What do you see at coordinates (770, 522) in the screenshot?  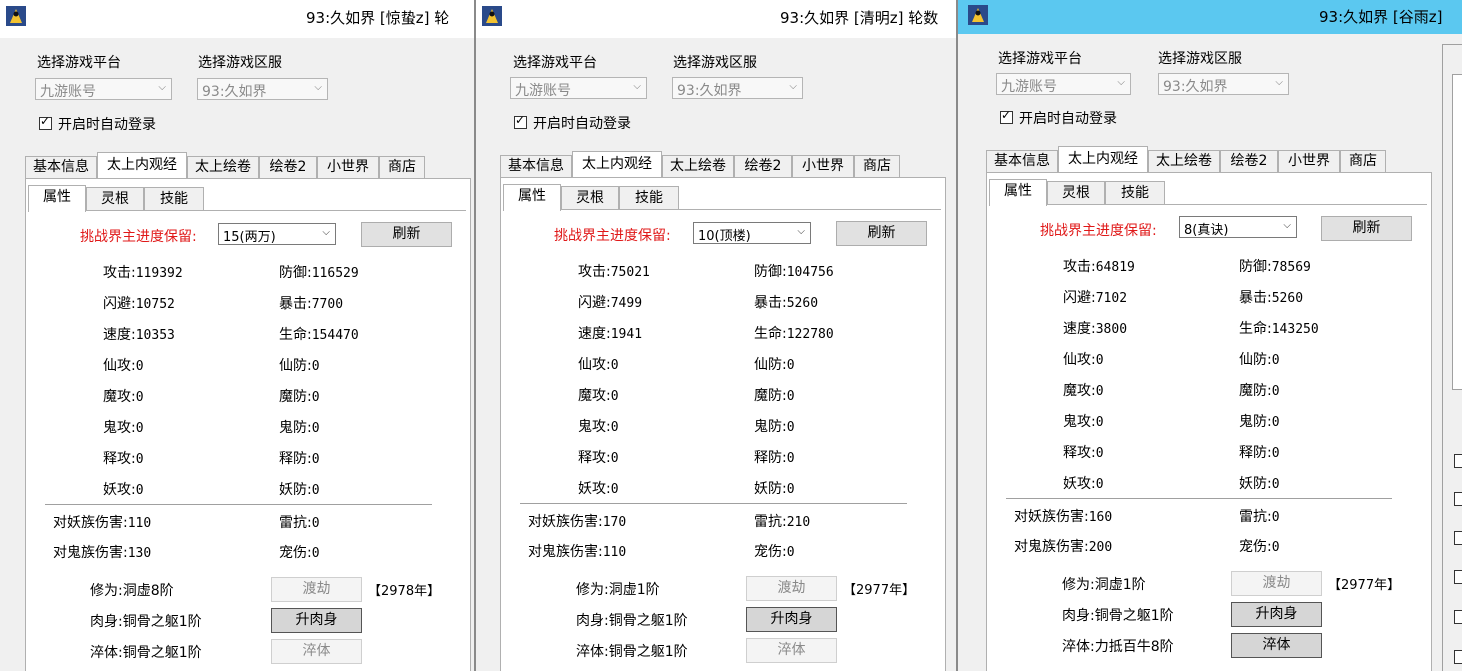 I see `stat-label: 雷抗:` at bounding box center [770, 522].